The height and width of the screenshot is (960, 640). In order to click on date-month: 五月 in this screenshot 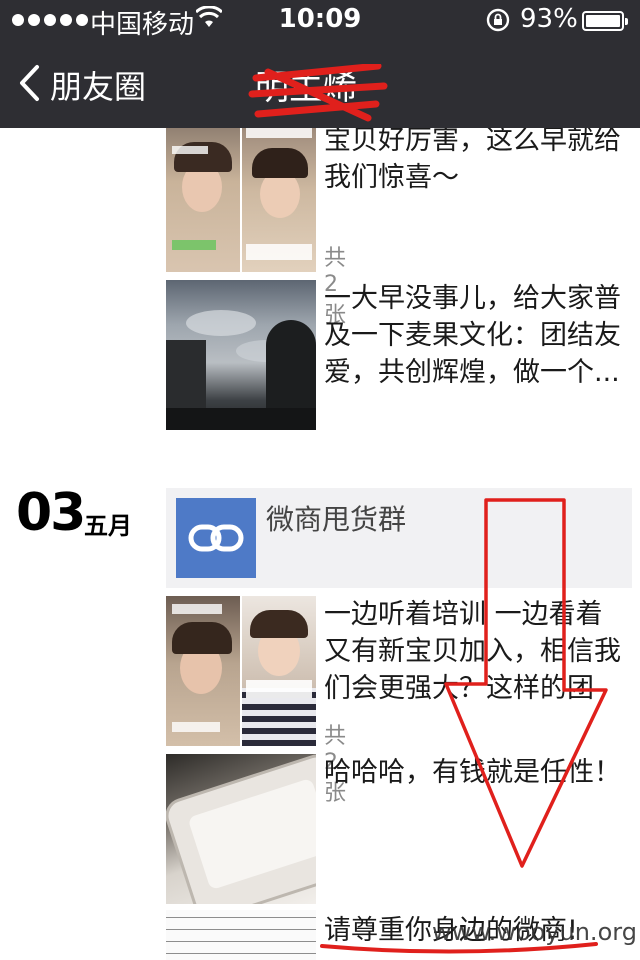, I will do `click(108, 526)`.